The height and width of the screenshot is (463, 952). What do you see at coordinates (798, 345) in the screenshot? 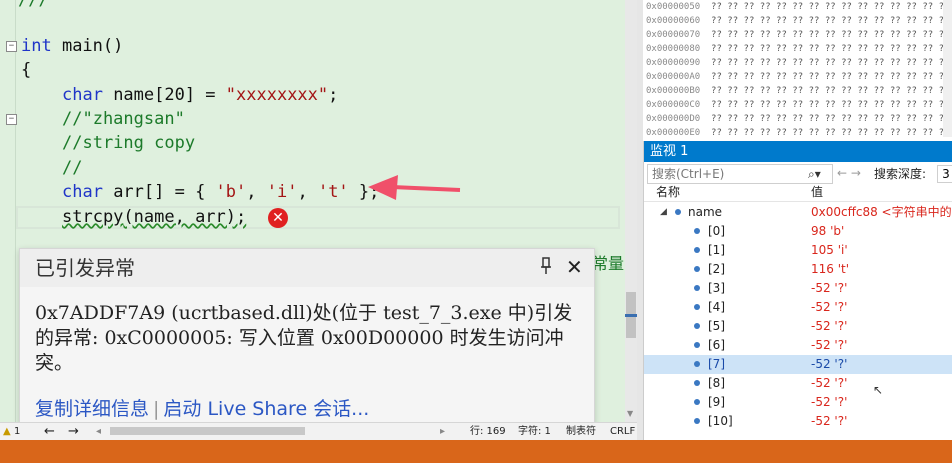
I see `watch-row: [6] -52 '?'` at bounding box center [798, 345].